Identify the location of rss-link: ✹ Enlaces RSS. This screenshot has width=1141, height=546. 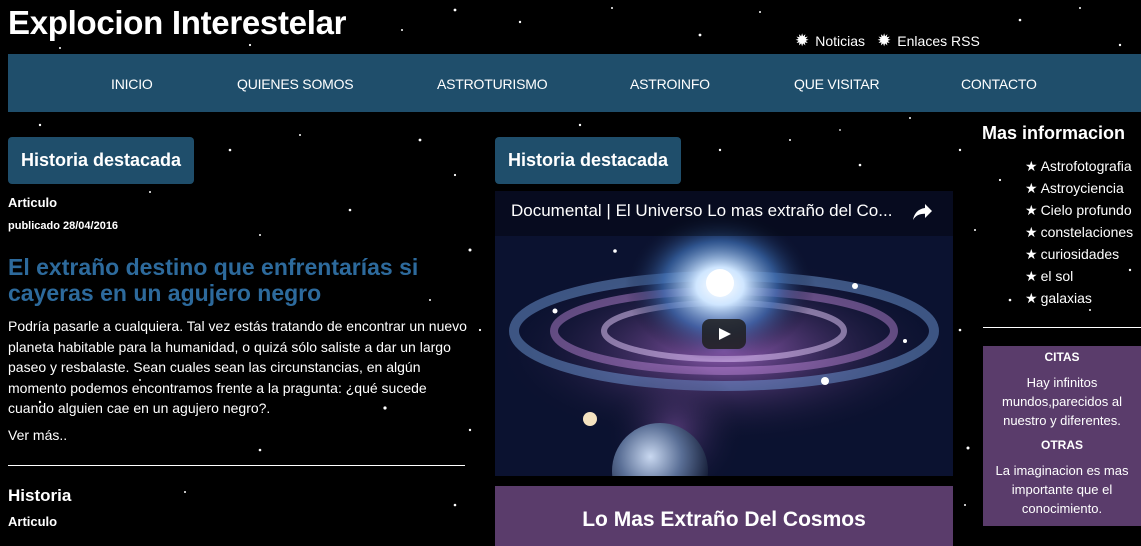
(928, 40).